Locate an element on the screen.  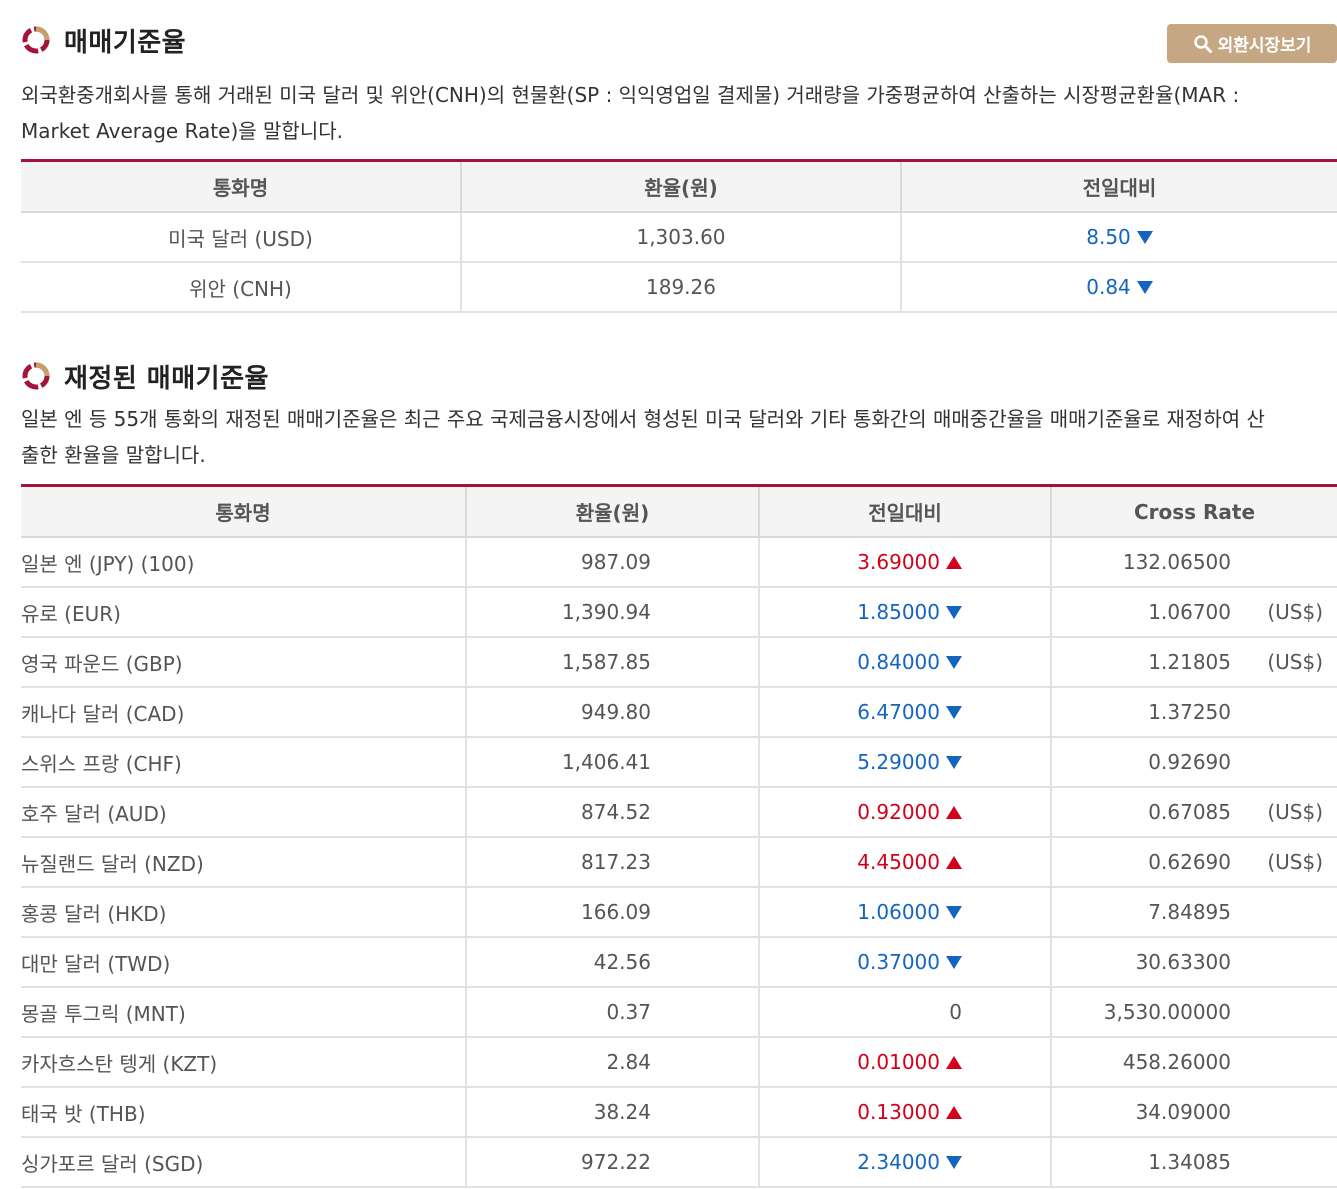
view-fx-market-button: 외환시장보기 is located at coordinates (1252, 43).